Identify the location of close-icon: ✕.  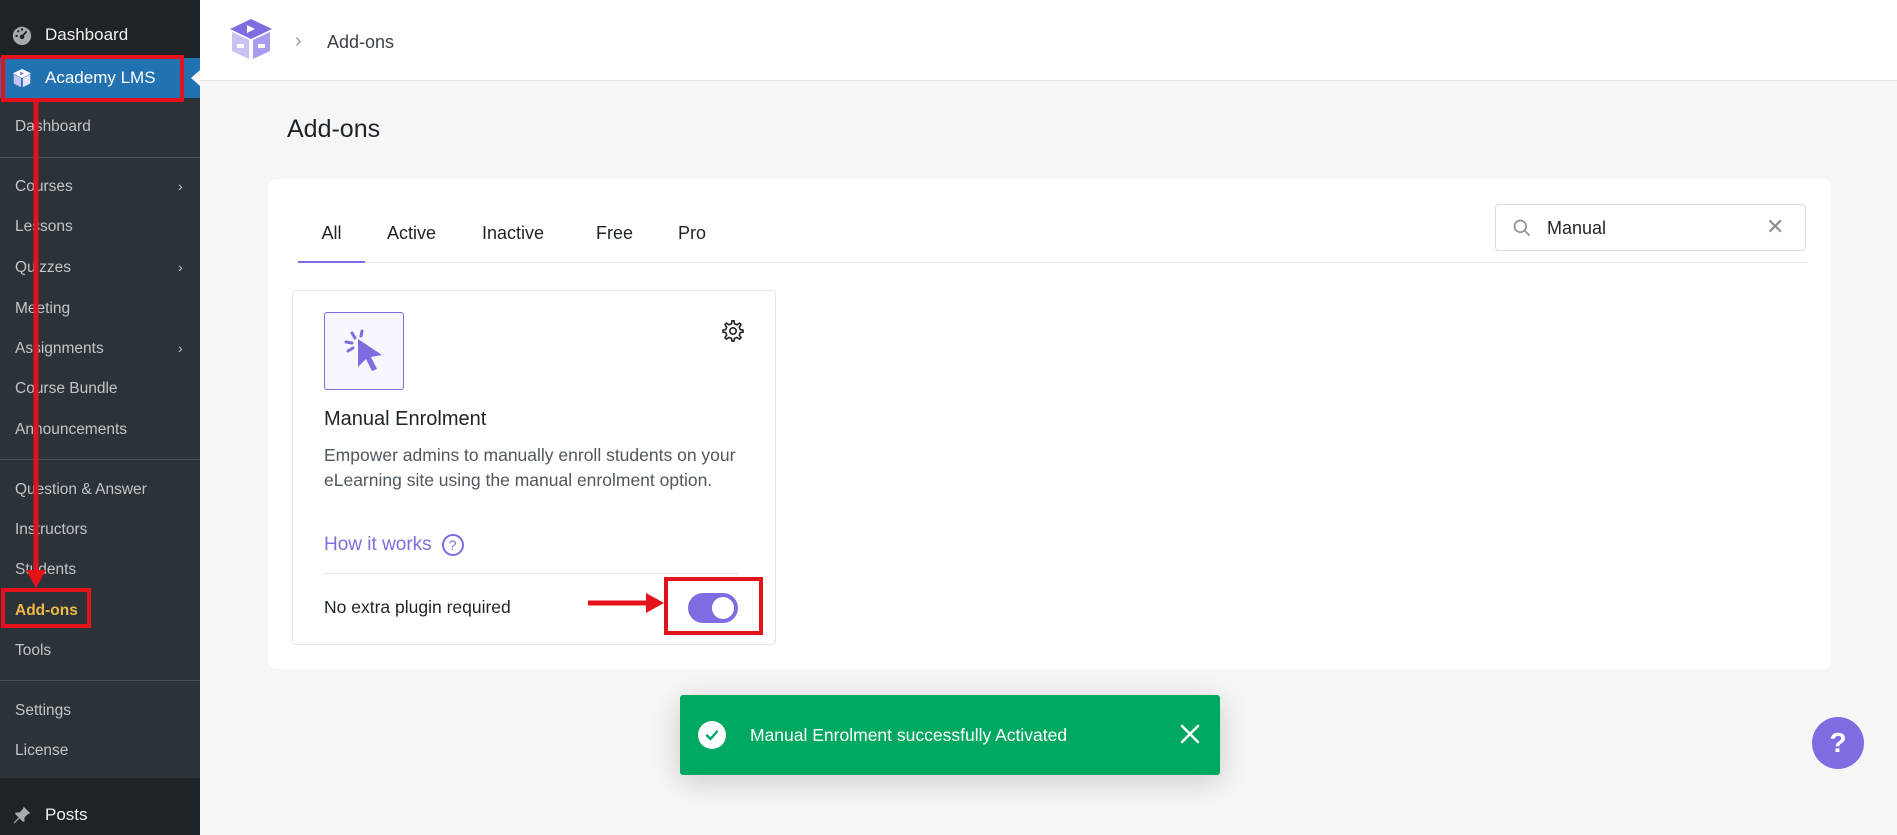
(1775, 227).